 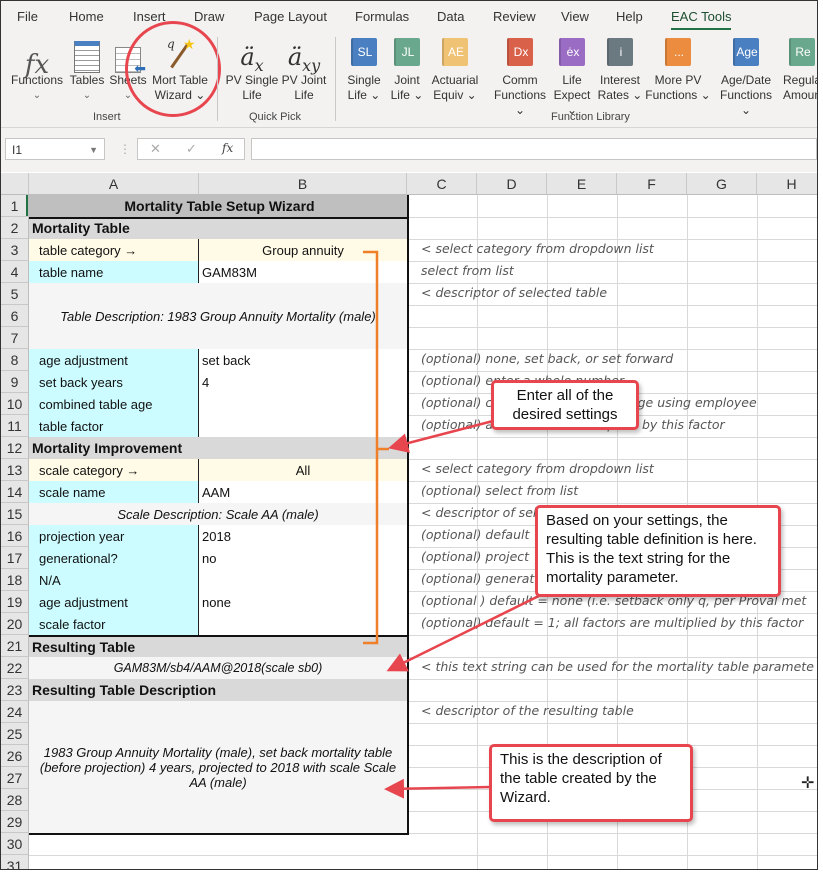 I want to click on column-header-g: G, so click(x=722, y=184).